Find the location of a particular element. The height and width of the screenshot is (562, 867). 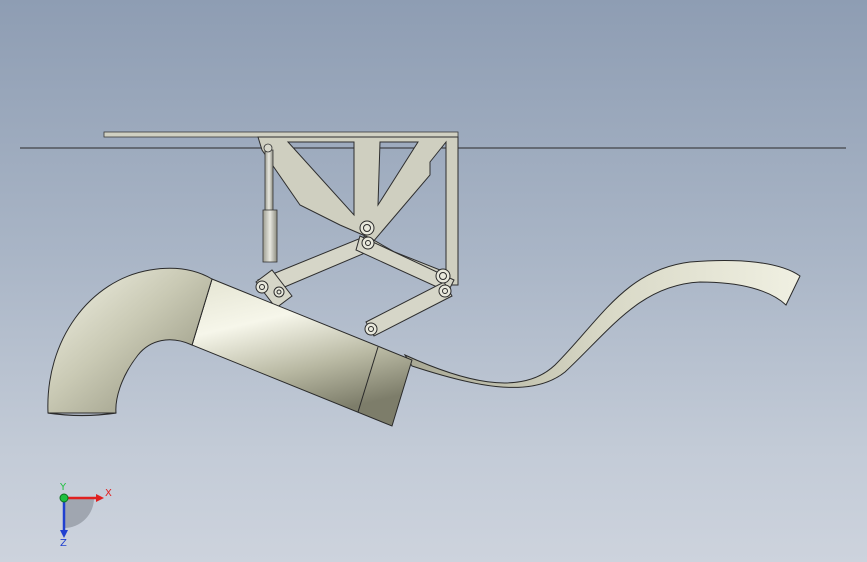

z-axis-arrowhead is located at coordinates (64, 534).